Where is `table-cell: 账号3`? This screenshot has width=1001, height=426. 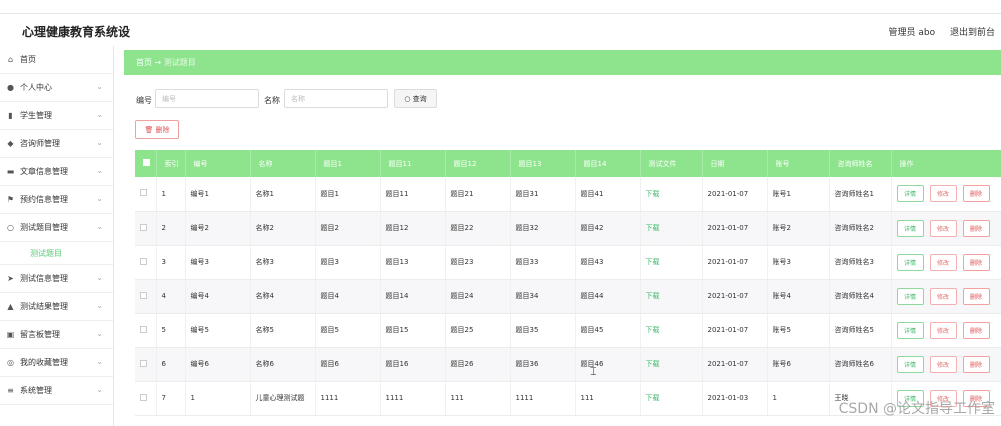 table-cell: 账号3 is located at coordinates (798, 262).